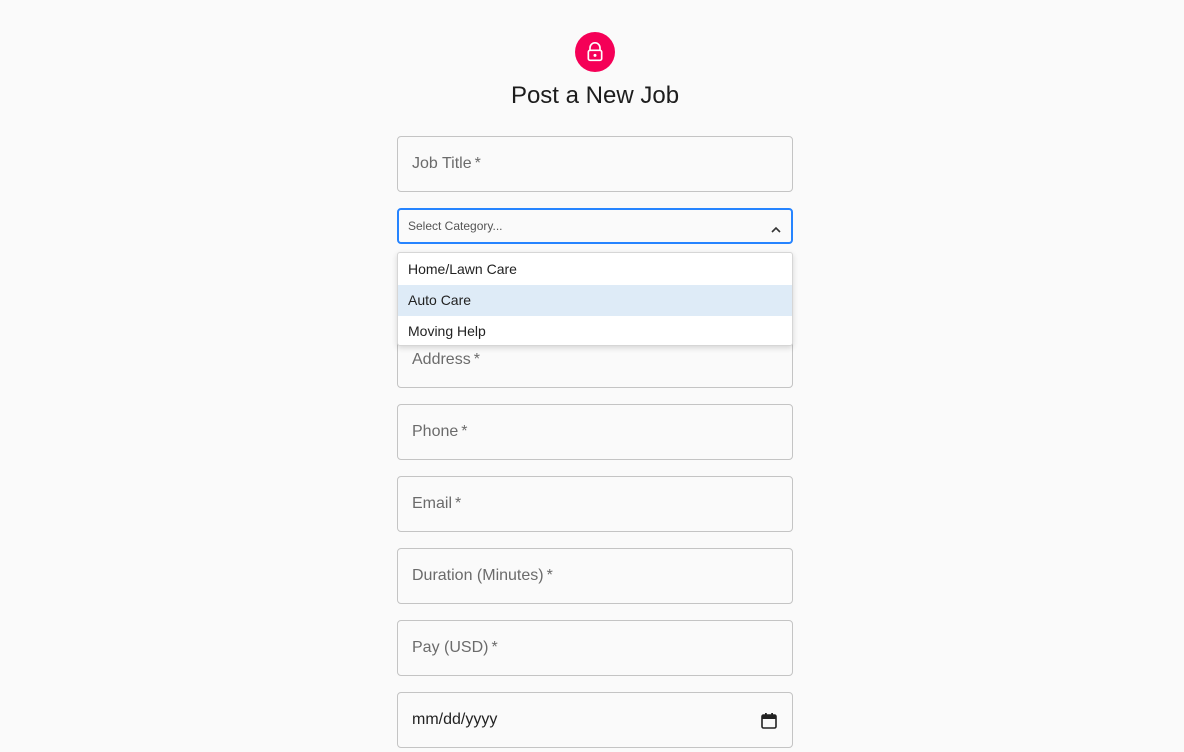 The image size is (1184, 752). What do you see at coordinates (595, 432) in the screenshot?
I see `phone-field: Phone *` at bounding box center [595, 432].